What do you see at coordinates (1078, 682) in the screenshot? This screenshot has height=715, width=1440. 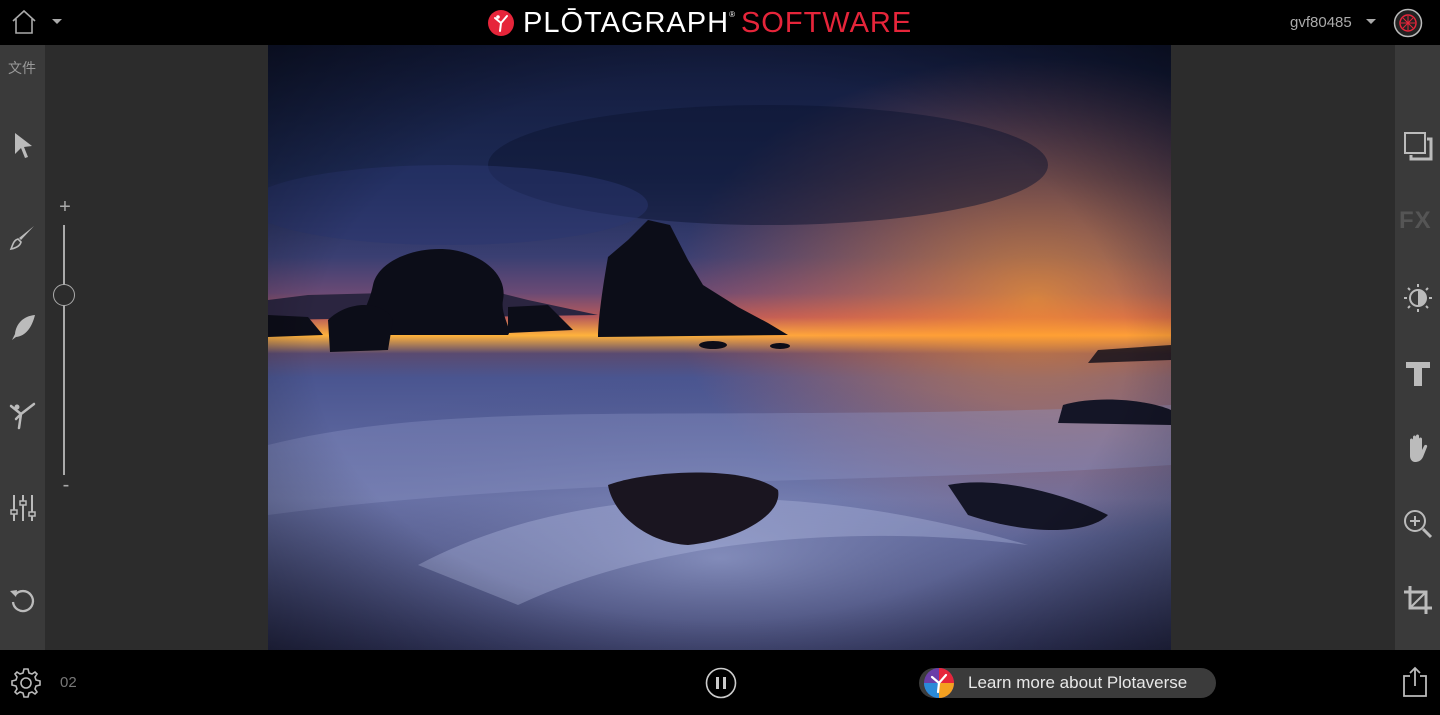 I see `learn-more-label: Learn more about Plotaverse` at bounding box center [1078, 682].